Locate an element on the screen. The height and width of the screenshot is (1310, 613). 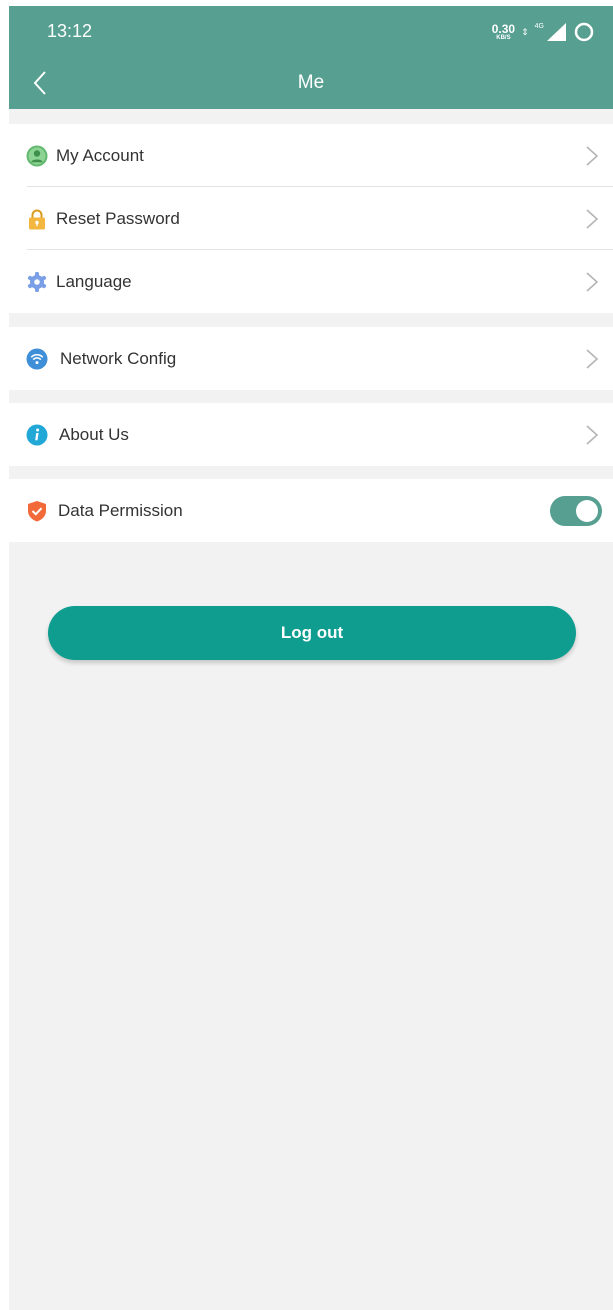
network-type: 4G is located at coordinates (539, 26).